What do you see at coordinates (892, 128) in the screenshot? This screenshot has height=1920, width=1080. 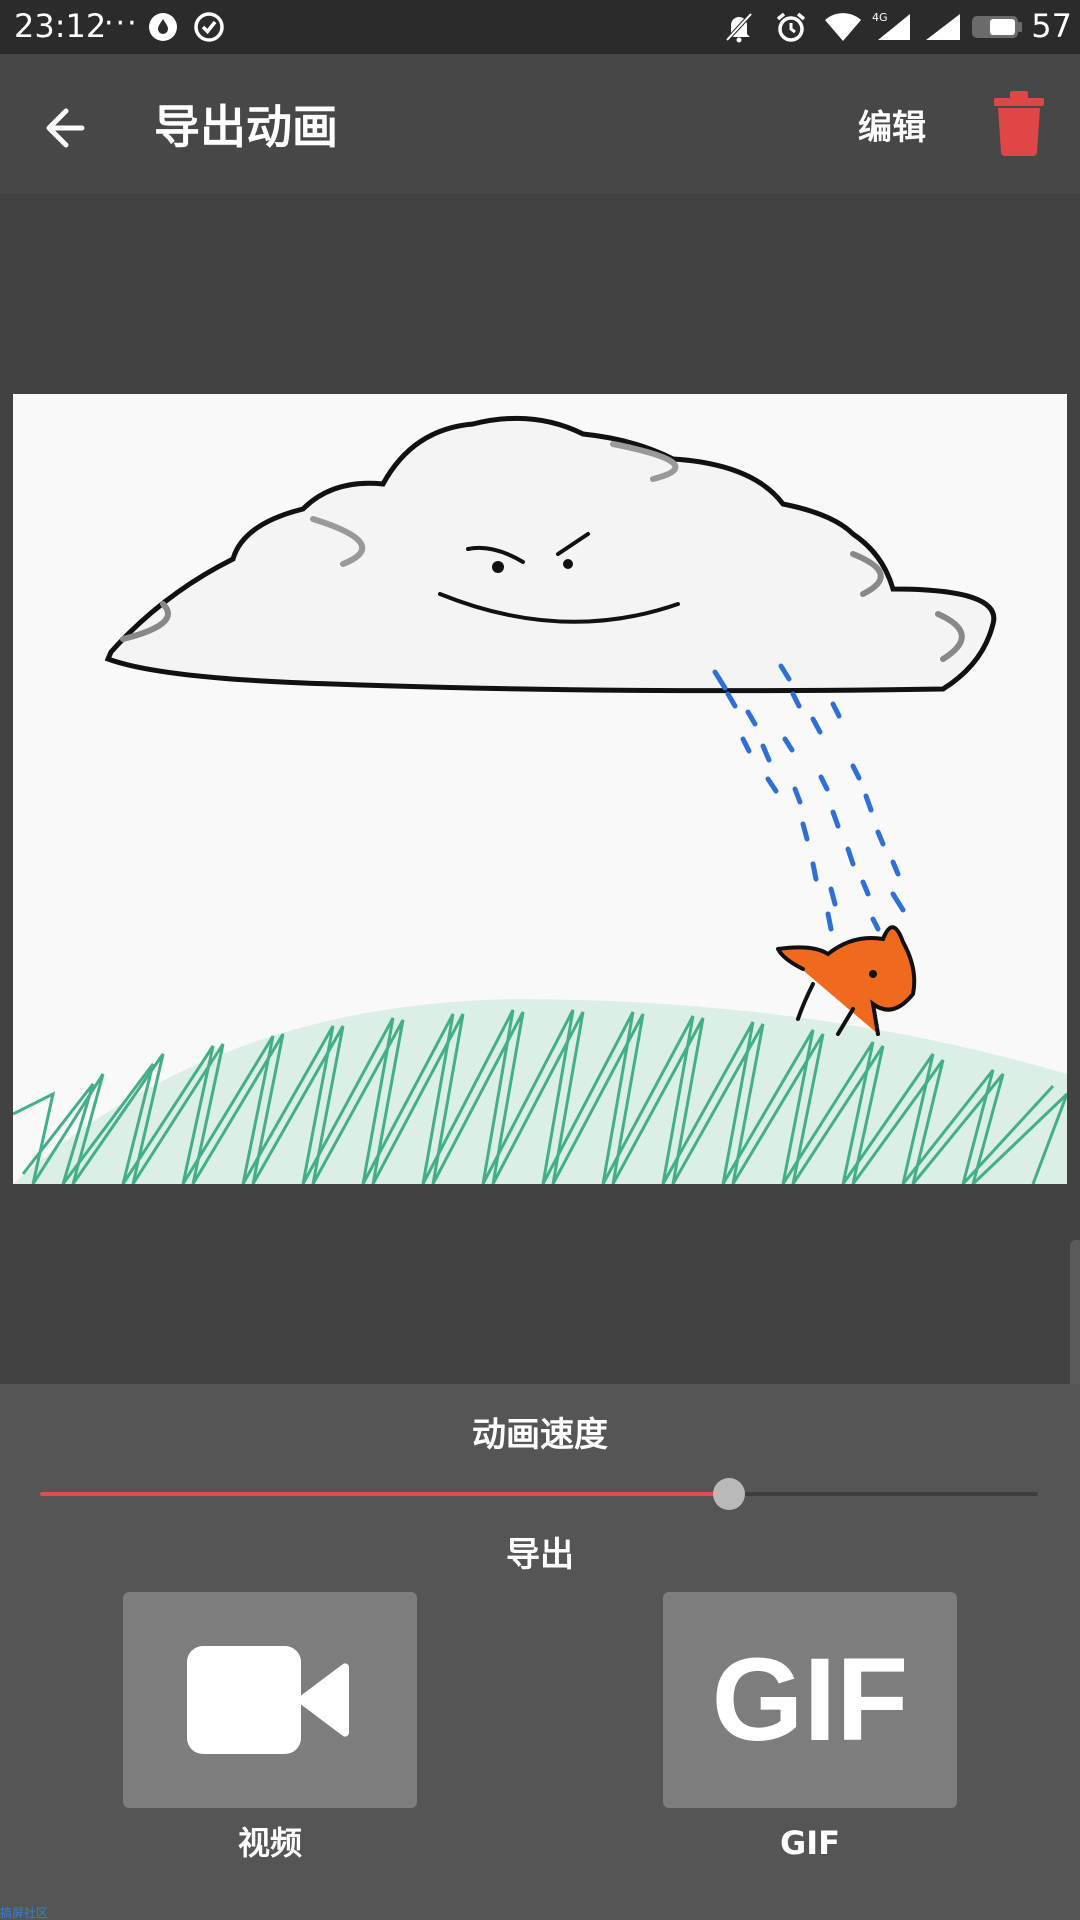 I see `edit-button: 编辑` at bounding box center [892, 128].